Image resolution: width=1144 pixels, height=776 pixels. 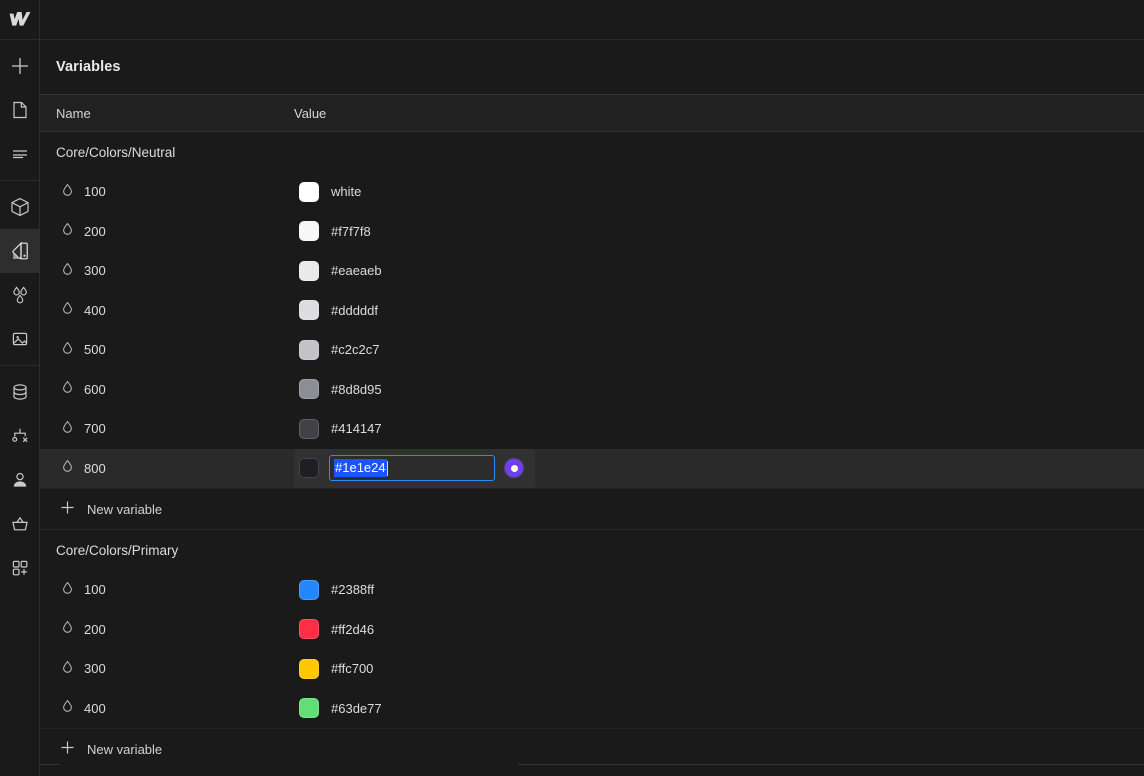 I want to click on rail-item-add-element, so click(x=20, y=66).